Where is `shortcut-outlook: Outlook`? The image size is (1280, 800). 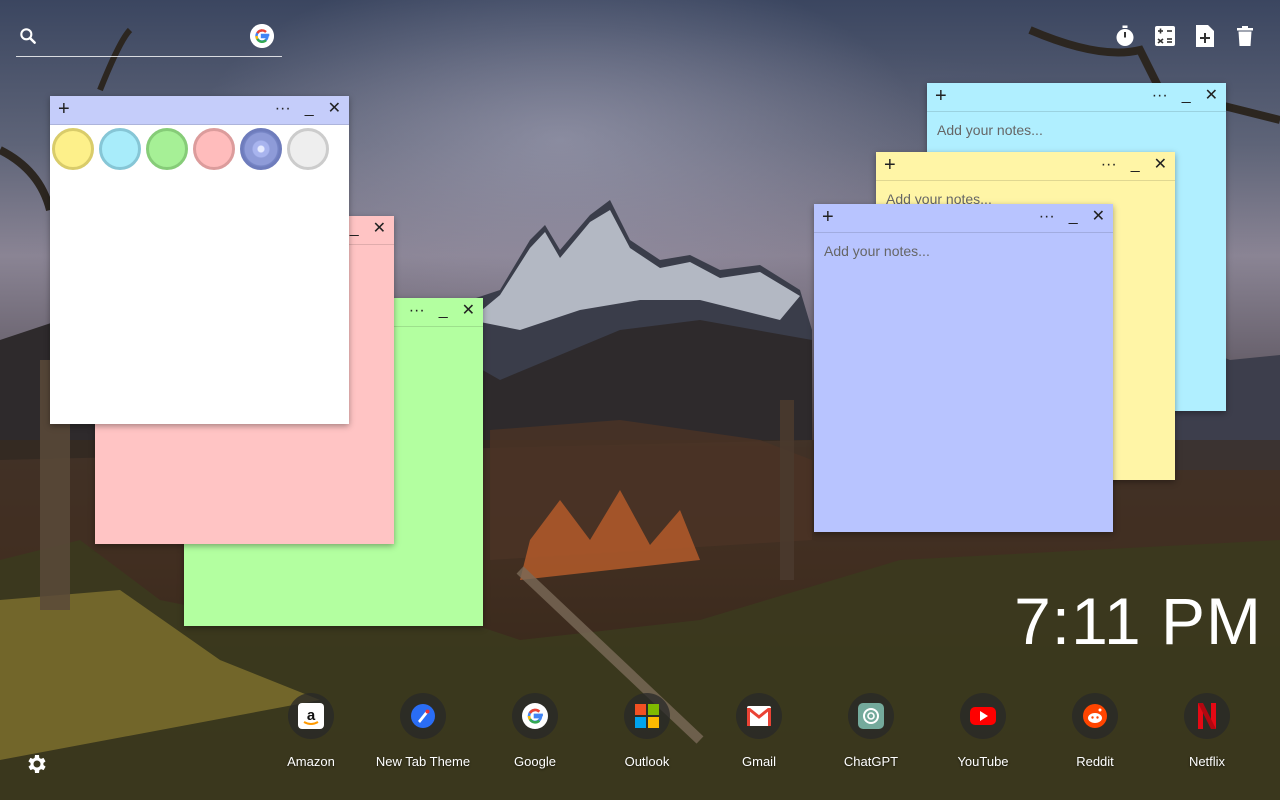 shortcut-outlook: Outlook is located at coordinates (647, 731).